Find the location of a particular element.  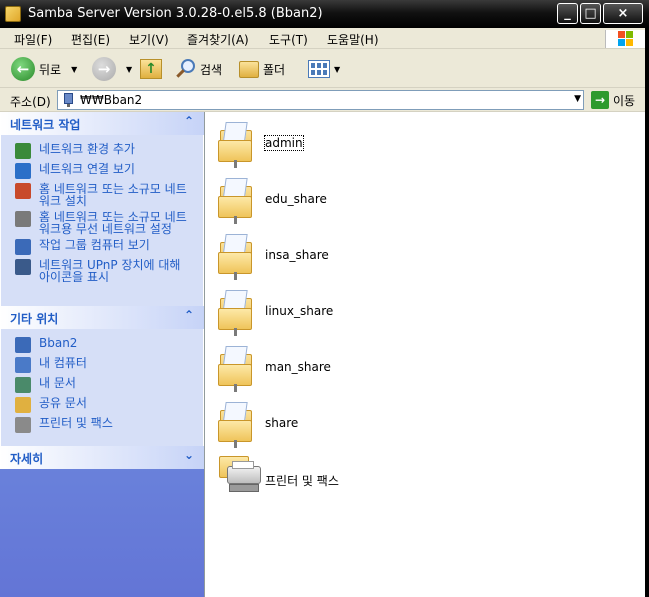

task-item: 프린터 및 팩스 is located at coordinates (105, 425).